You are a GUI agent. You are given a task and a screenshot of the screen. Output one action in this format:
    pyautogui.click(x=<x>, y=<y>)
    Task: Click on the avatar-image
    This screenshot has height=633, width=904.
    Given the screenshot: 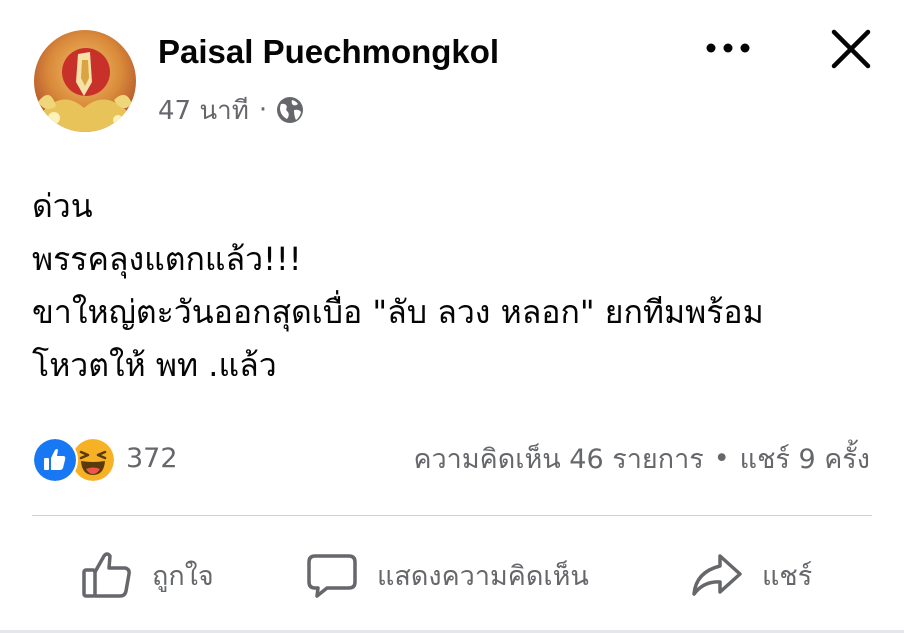 What is the action you would take?
    pyautogui.click(x=85, y=81)
    